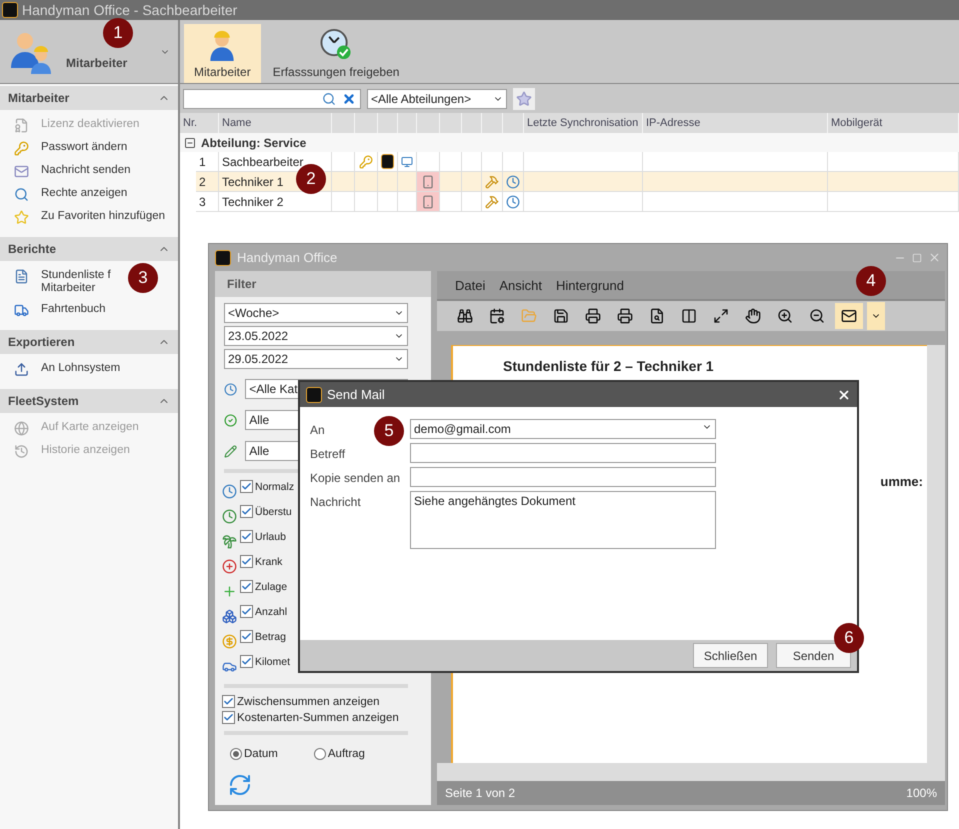 This screenshot has height=829, width=959. What do you see at coordinates (349, 99) in the screenshot?
I see `clear-icon` at bounding box center [349, 99].